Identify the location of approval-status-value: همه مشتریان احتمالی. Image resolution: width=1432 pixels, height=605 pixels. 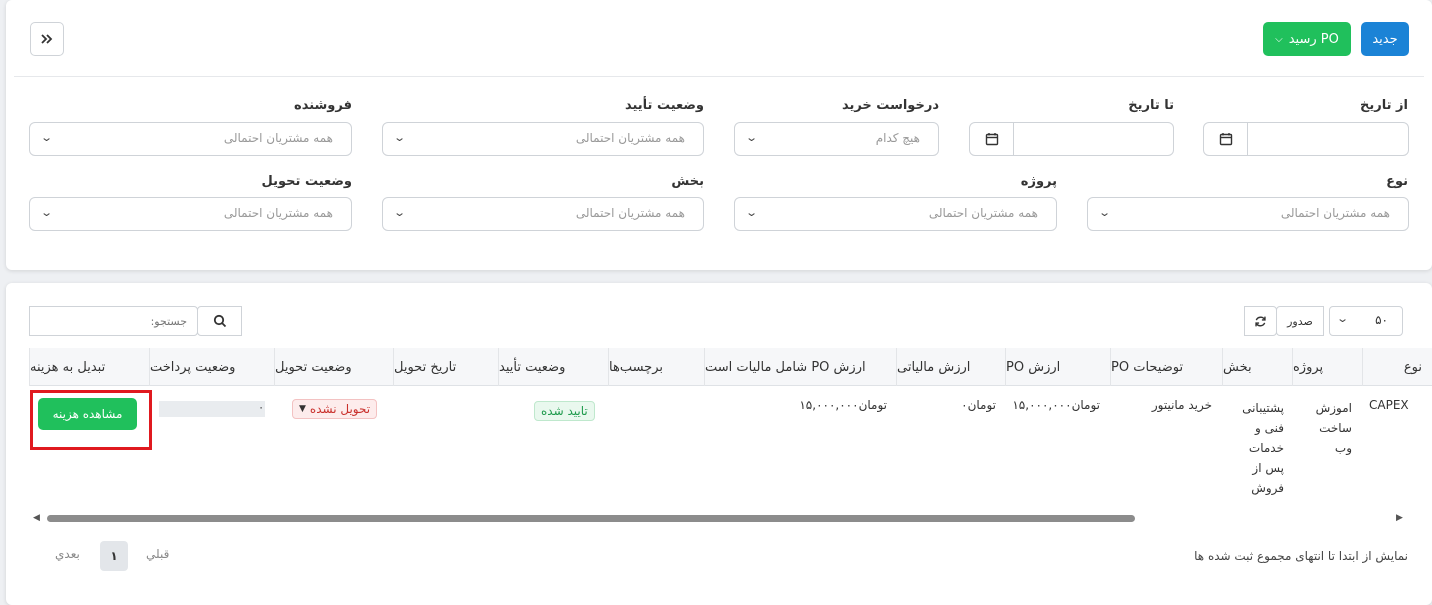
(630, 138).